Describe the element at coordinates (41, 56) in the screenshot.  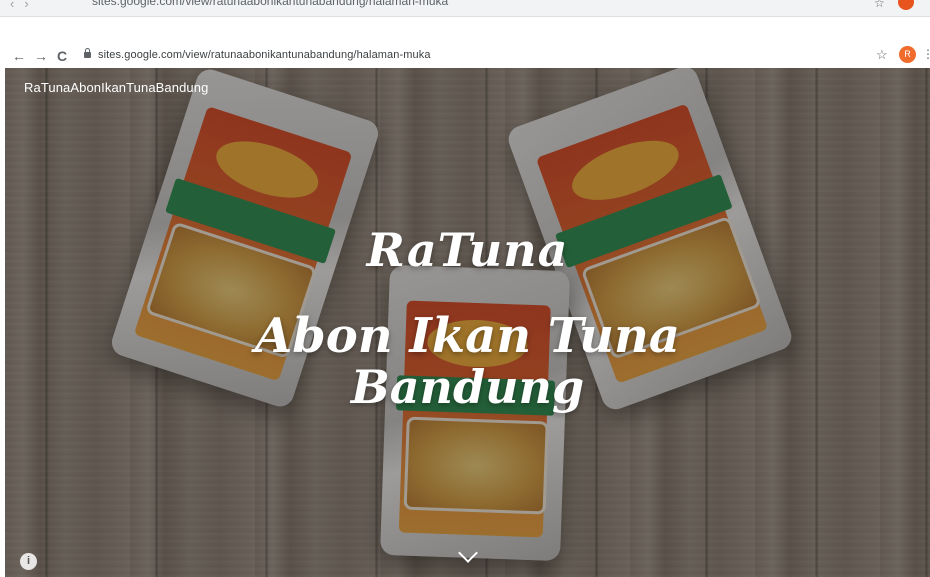
I see `forward-arrow-icon: →` at that location.